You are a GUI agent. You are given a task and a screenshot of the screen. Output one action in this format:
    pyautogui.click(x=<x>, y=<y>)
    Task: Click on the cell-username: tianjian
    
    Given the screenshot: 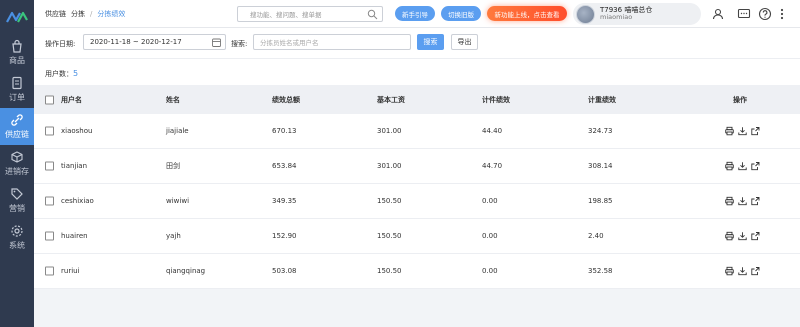 What is the action you would take?
    pyautogui.click(x=74, y=166)
    